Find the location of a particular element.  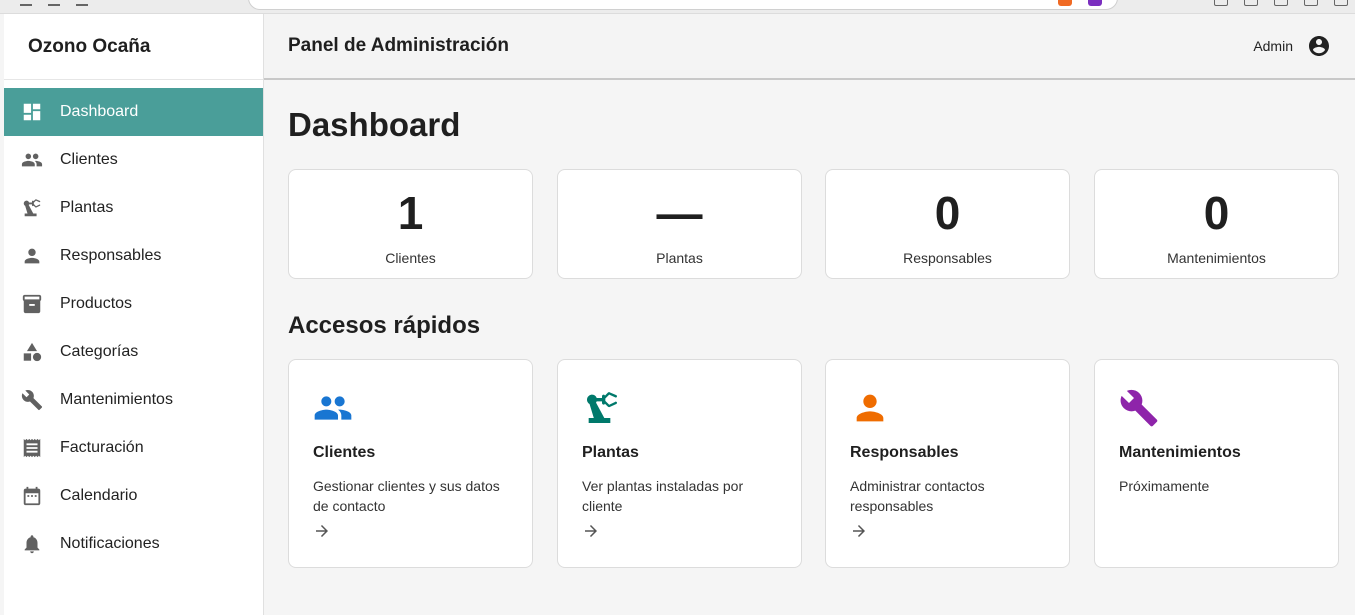

quick-card-title: Plantas is located at coordinates (610, 452).